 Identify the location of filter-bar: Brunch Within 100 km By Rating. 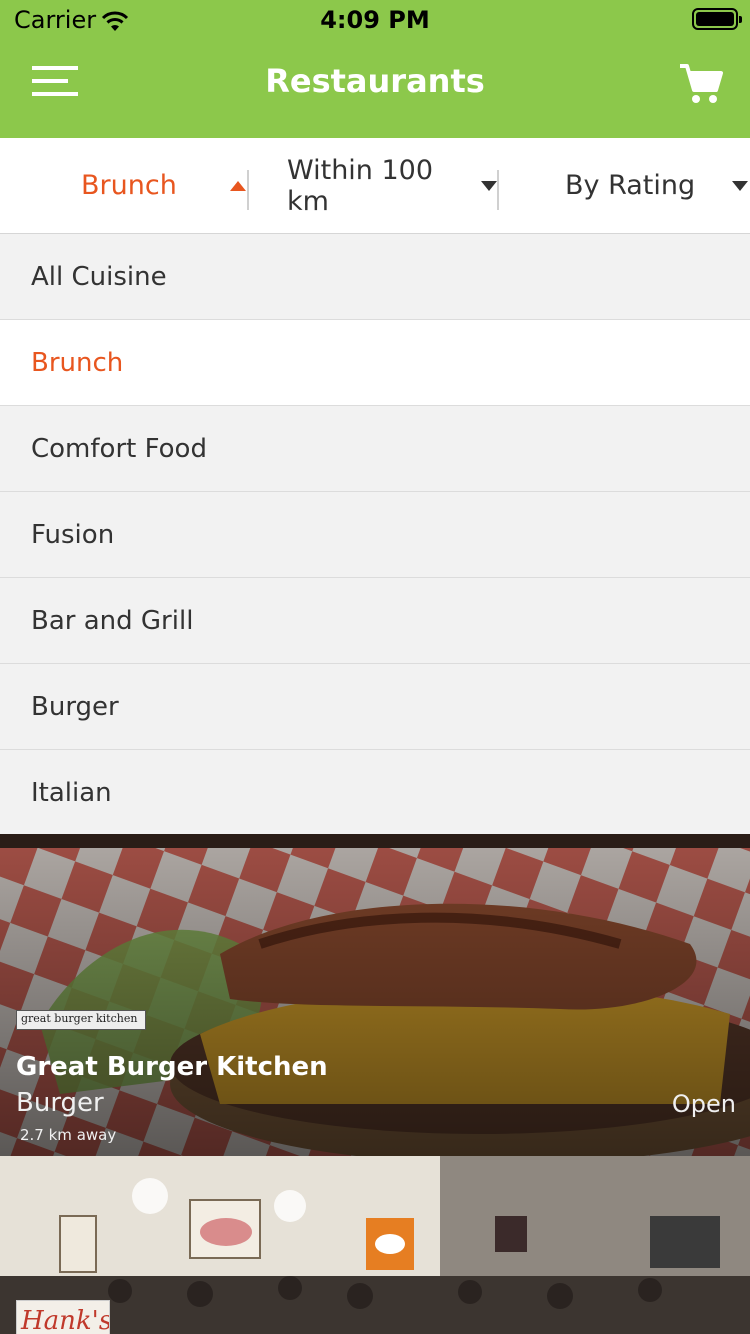
(375, 186).